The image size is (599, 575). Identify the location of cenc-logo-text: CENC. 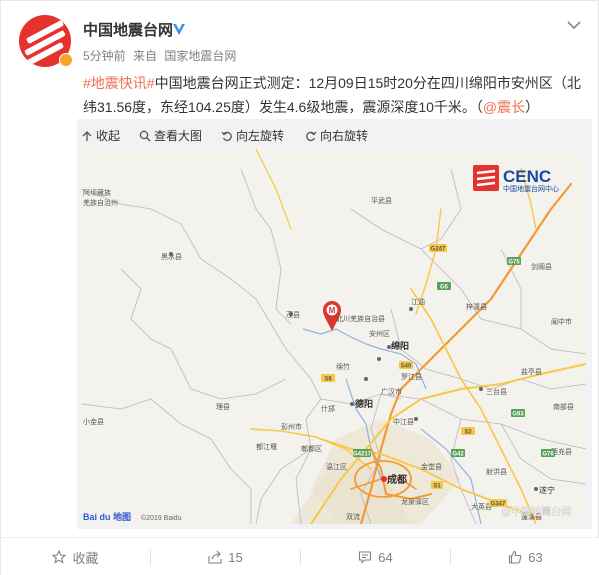
(527, 176).